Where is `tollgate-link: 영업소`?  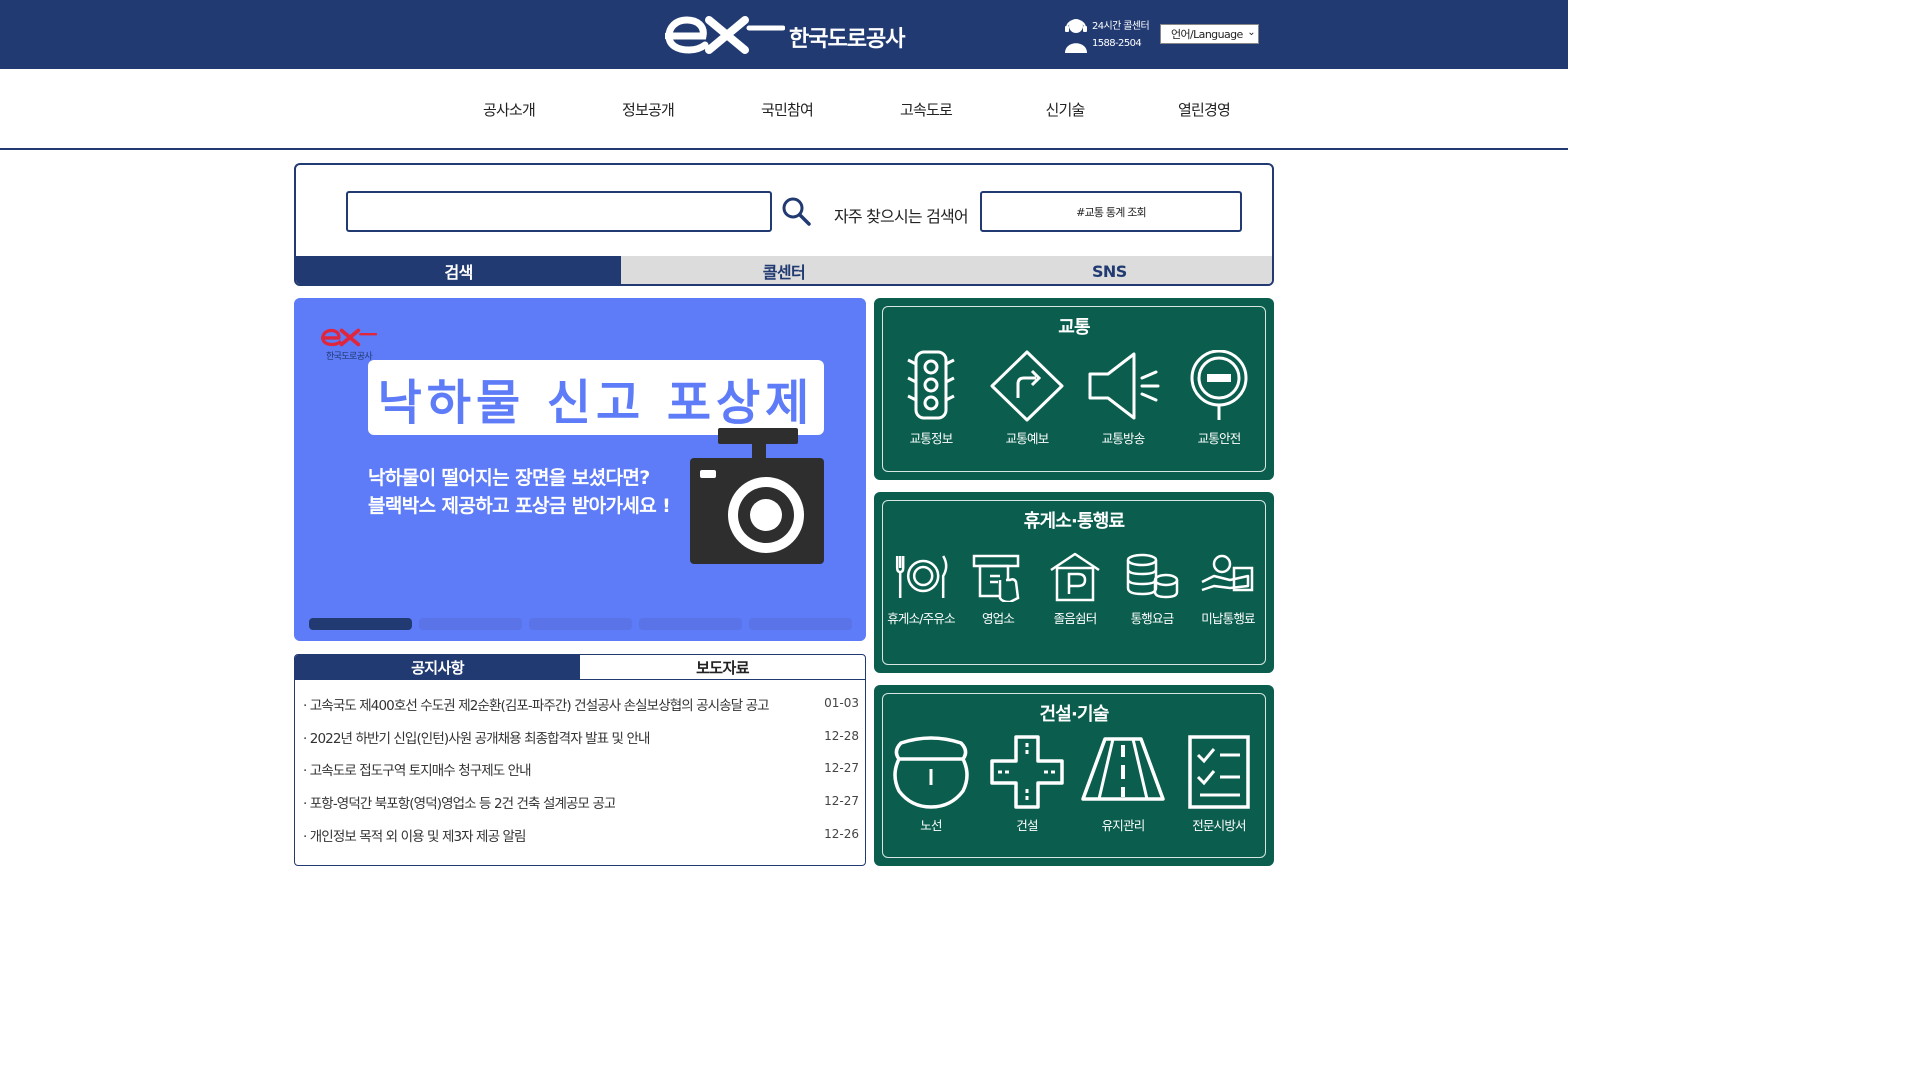 tollgate-link: 영업소 is located at coordinates (998, 589).